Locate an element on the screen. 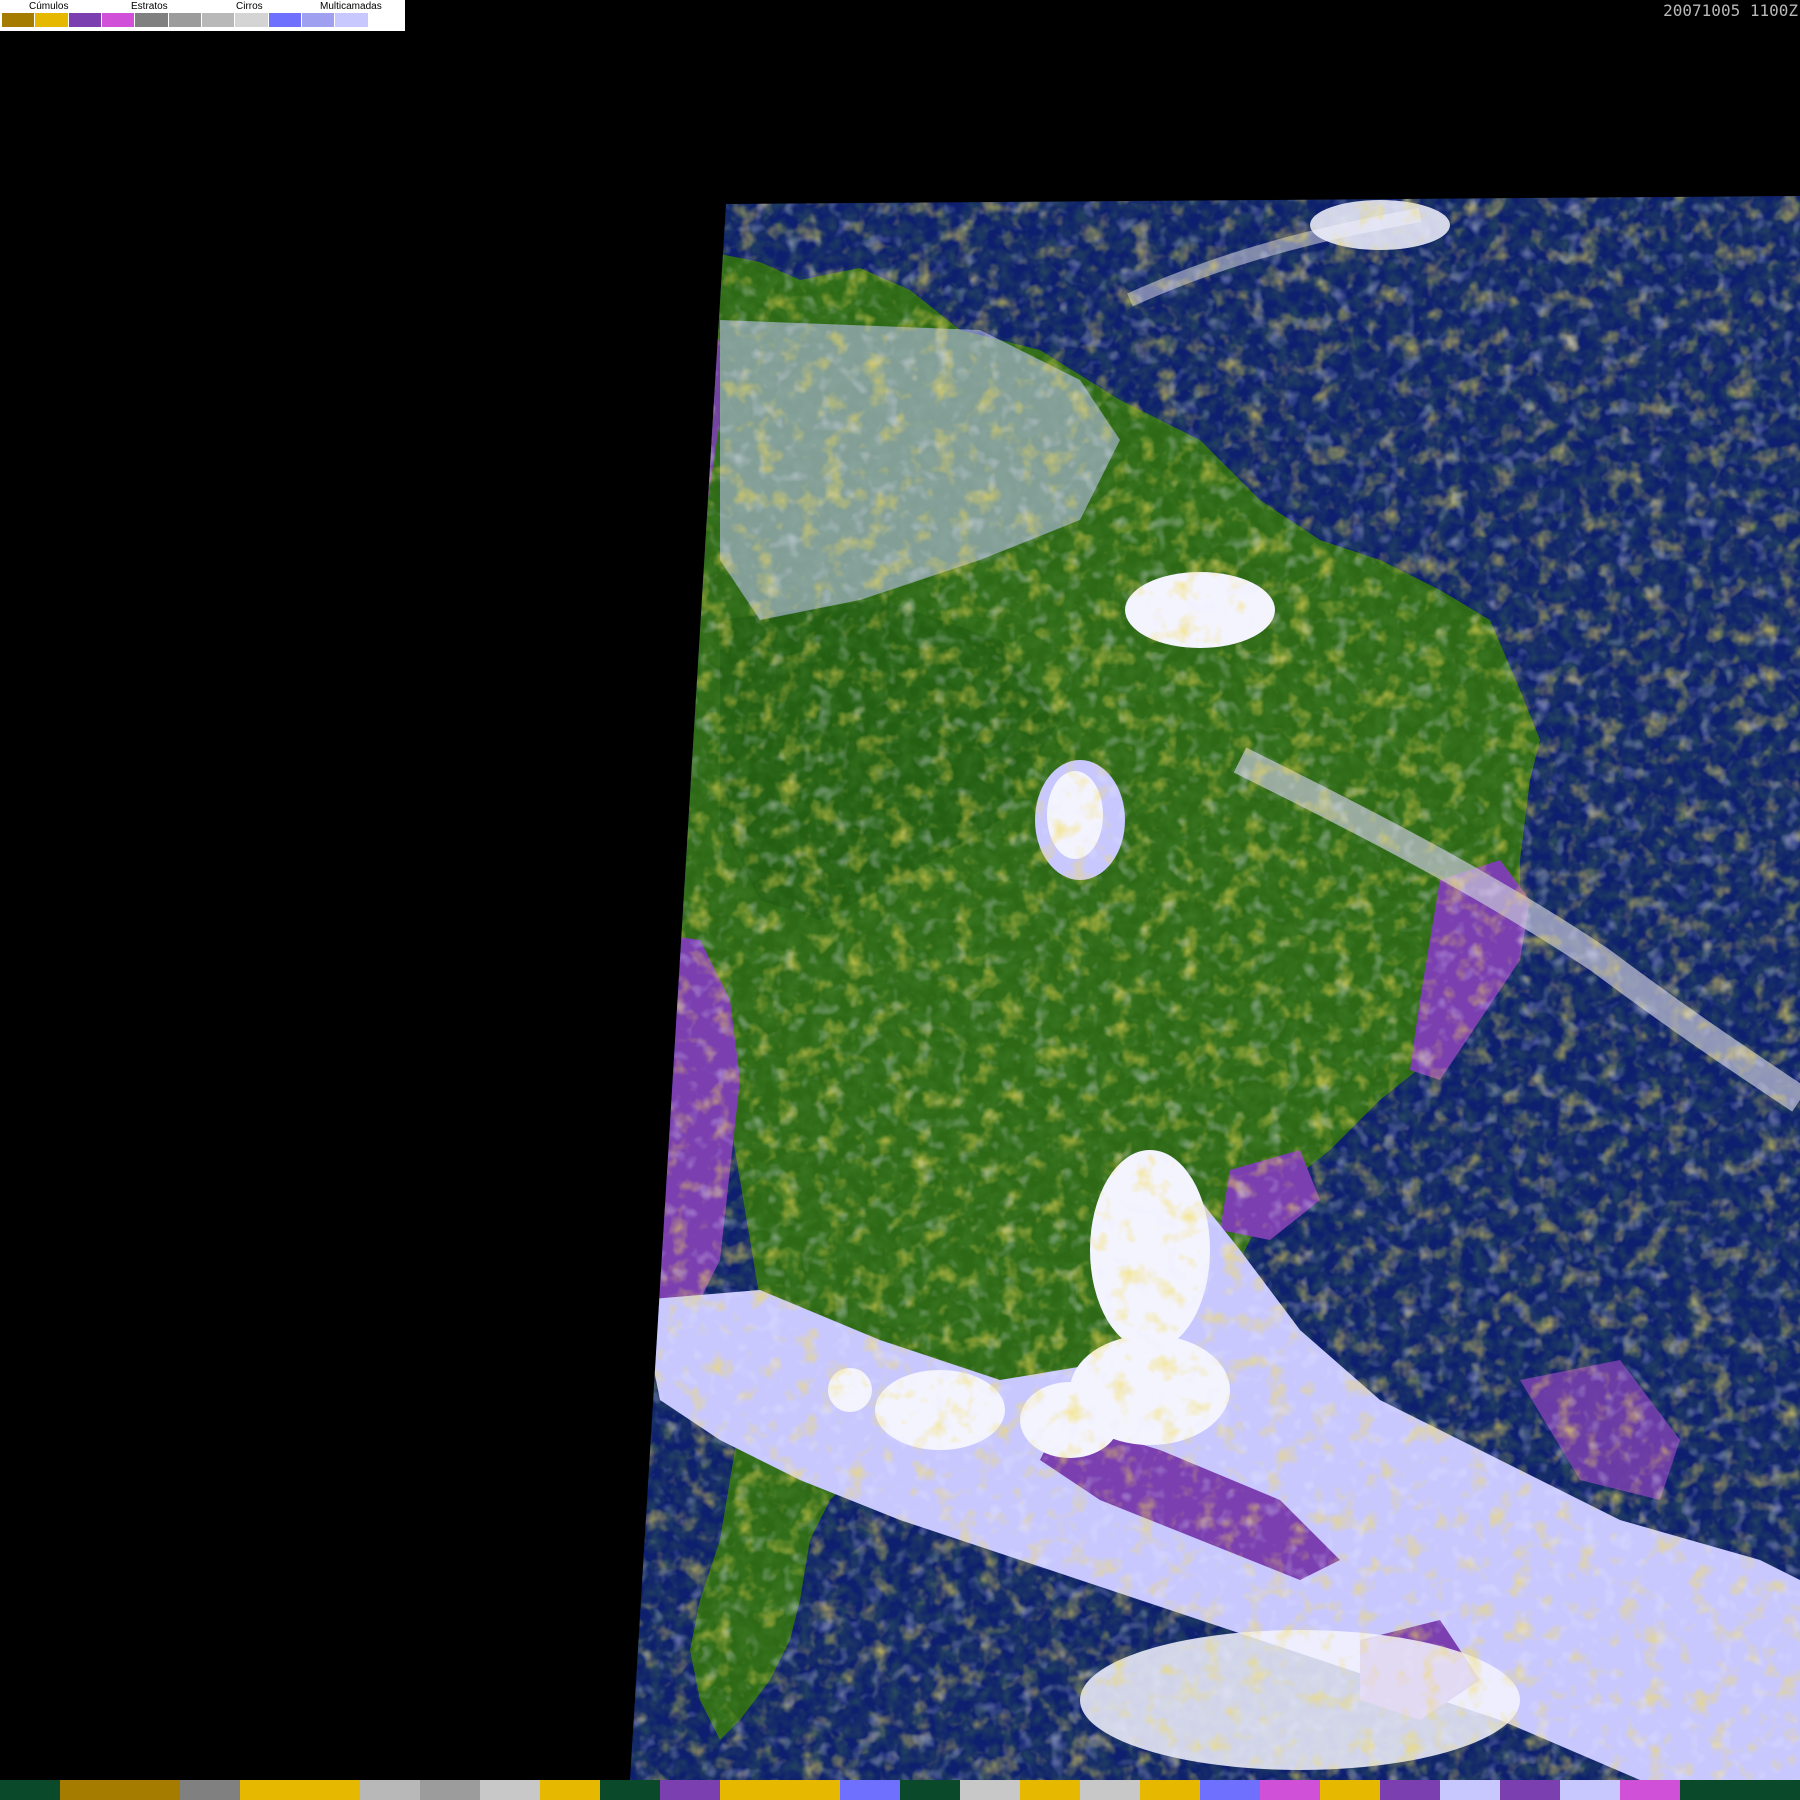  legend-label-stratus: Estratos is located at coordinates (149, 6).